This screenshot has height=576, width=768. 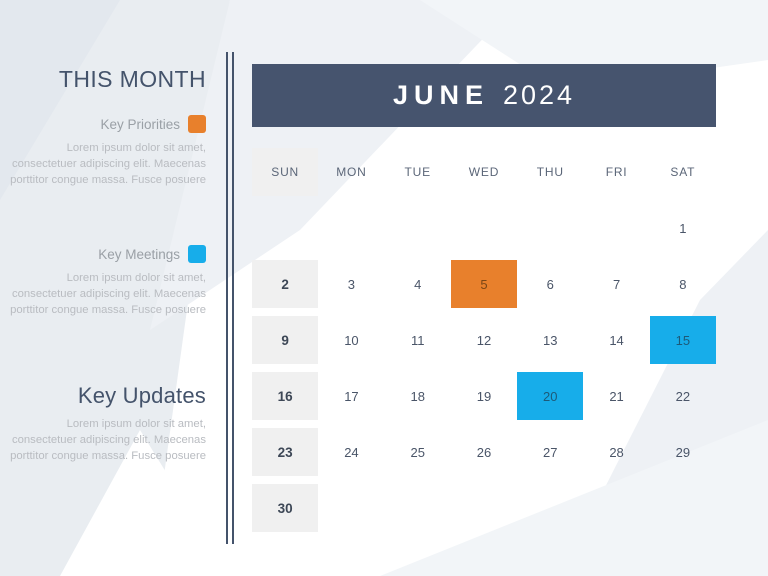 What do you see at coordinates (197, 124) in the screenshot?
I see `orange-legend-swatch` at bounding box center [197, 124].